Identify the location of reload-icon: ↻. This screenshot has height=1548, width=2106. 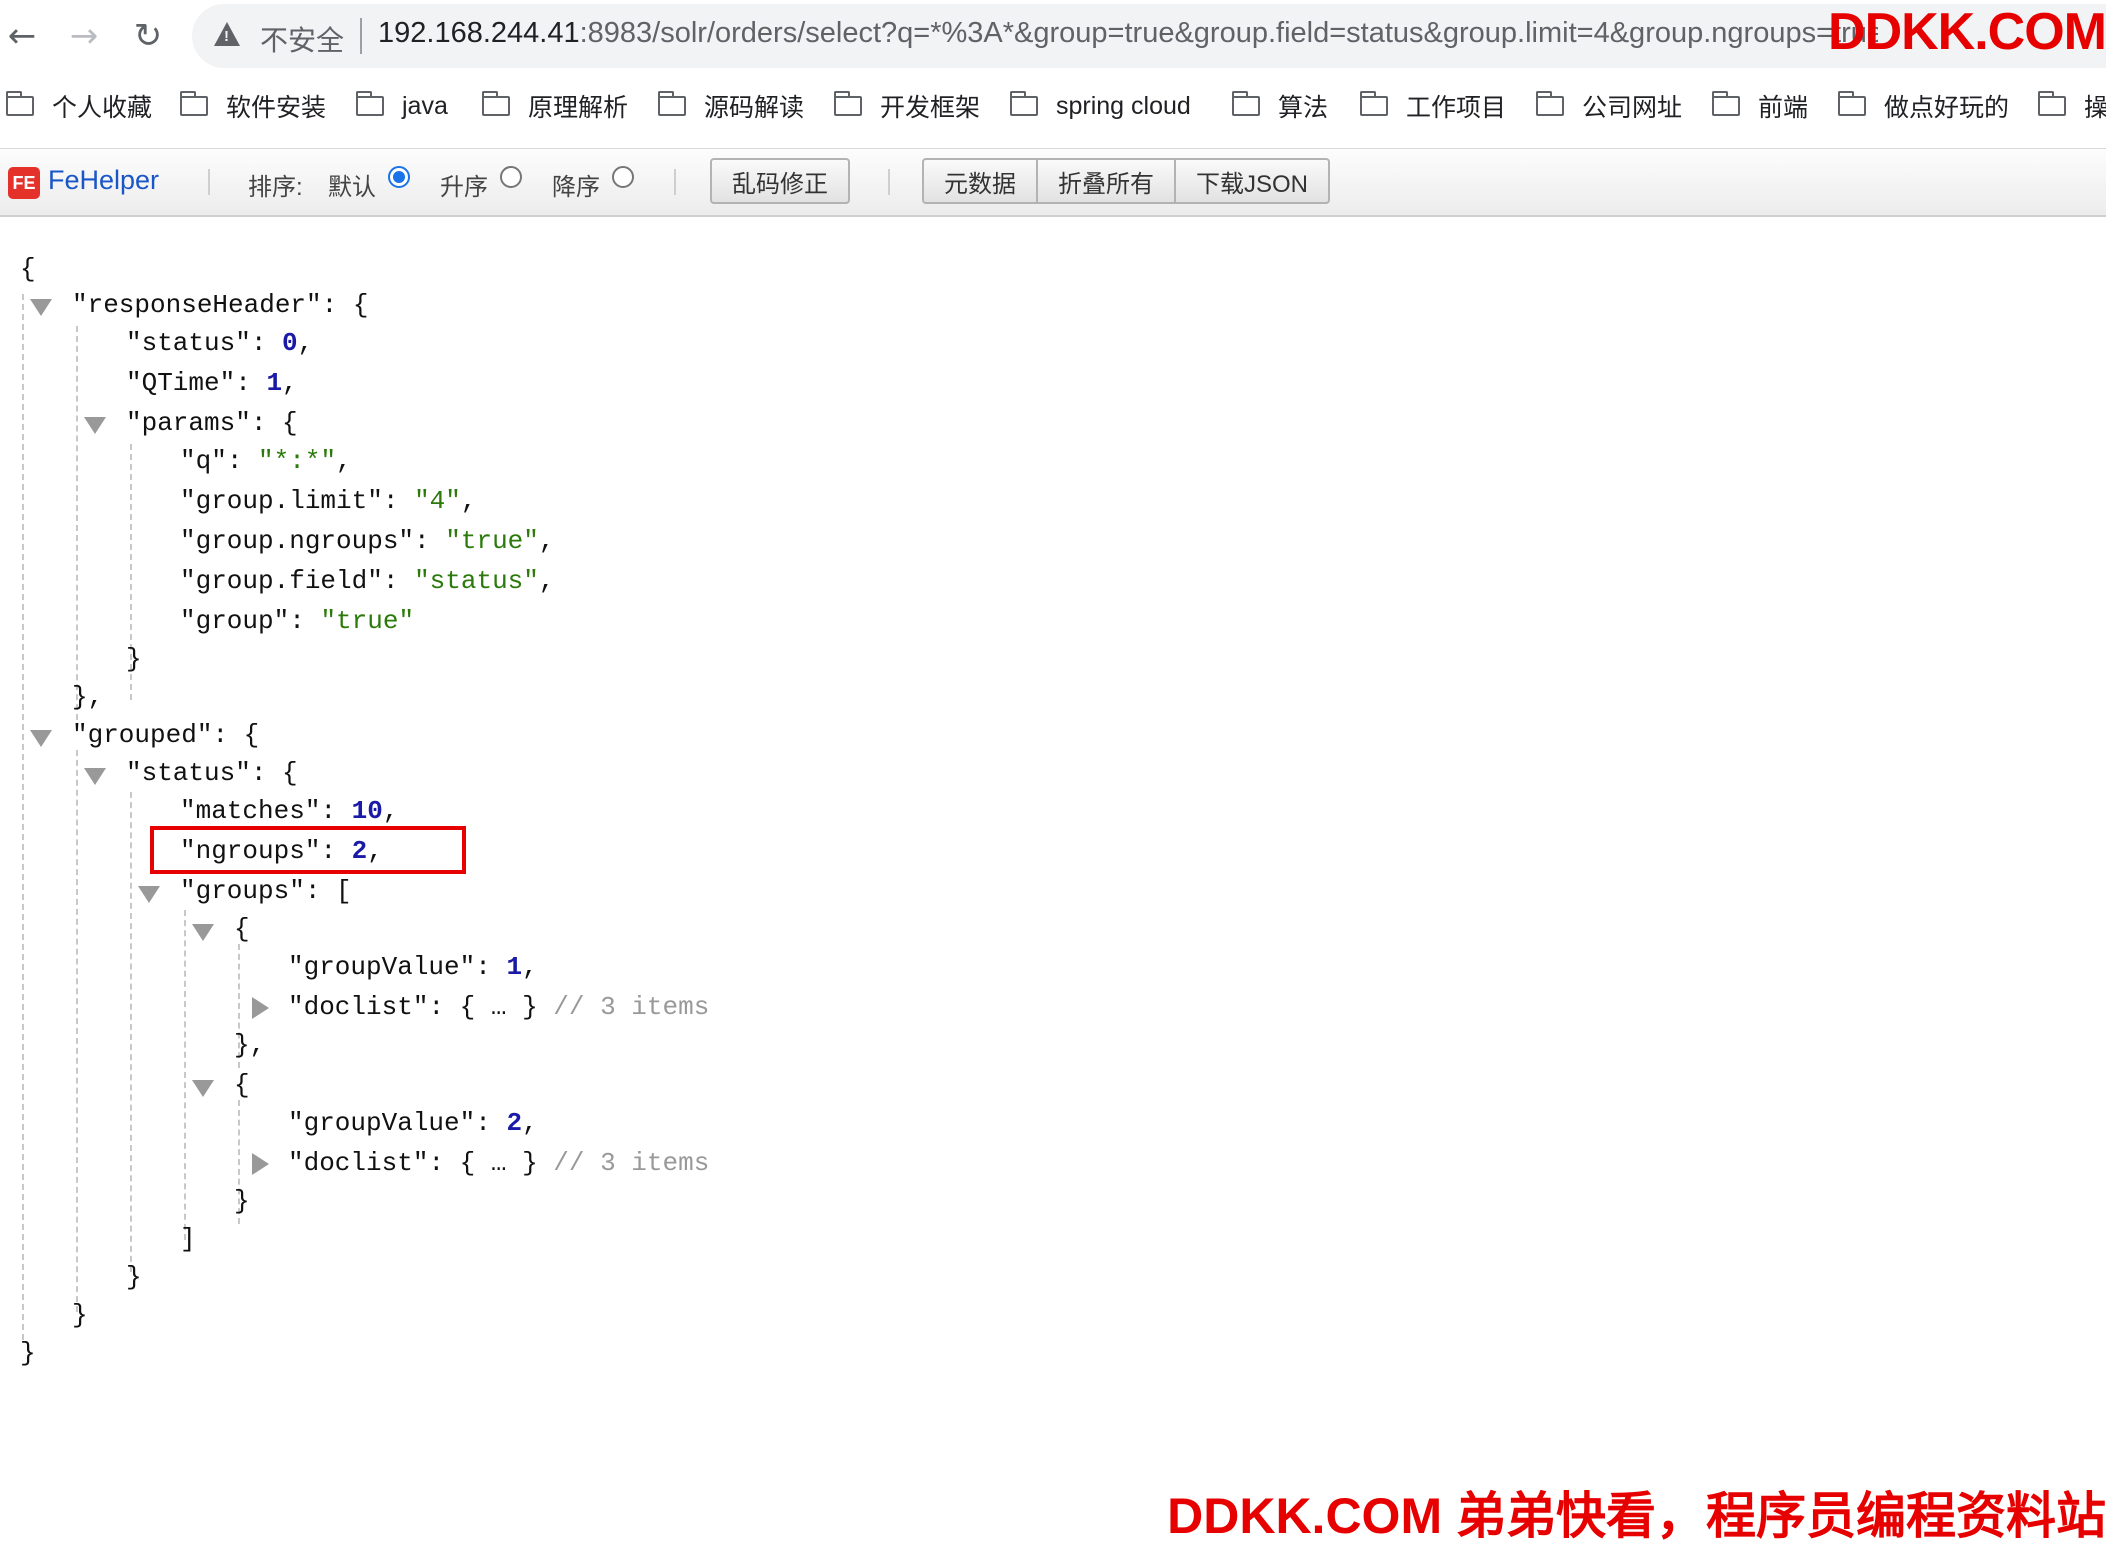
(148, 36).